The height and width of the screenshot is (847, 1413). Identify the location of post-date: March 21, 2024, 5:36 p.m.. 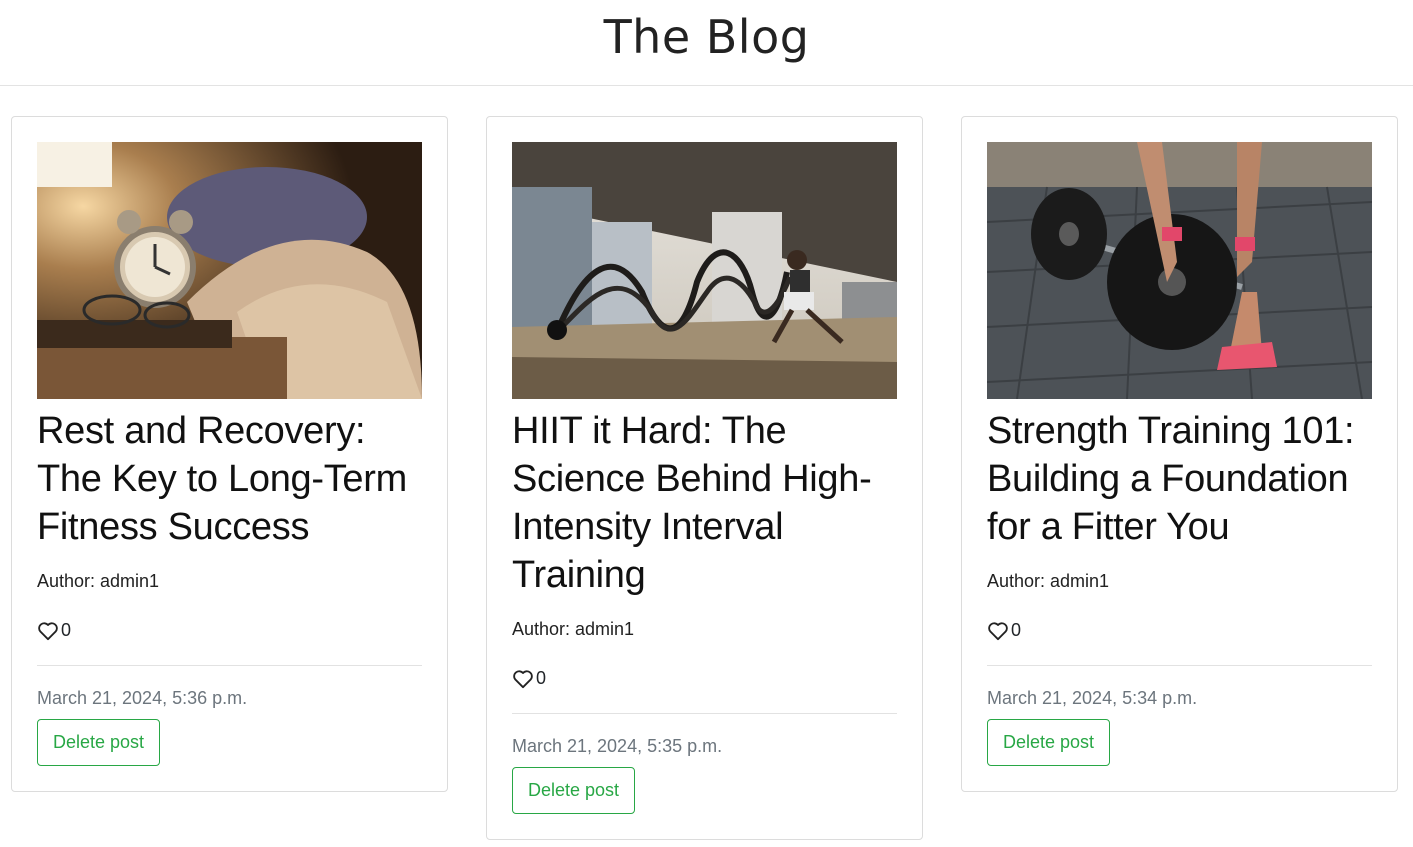
(142, 698).